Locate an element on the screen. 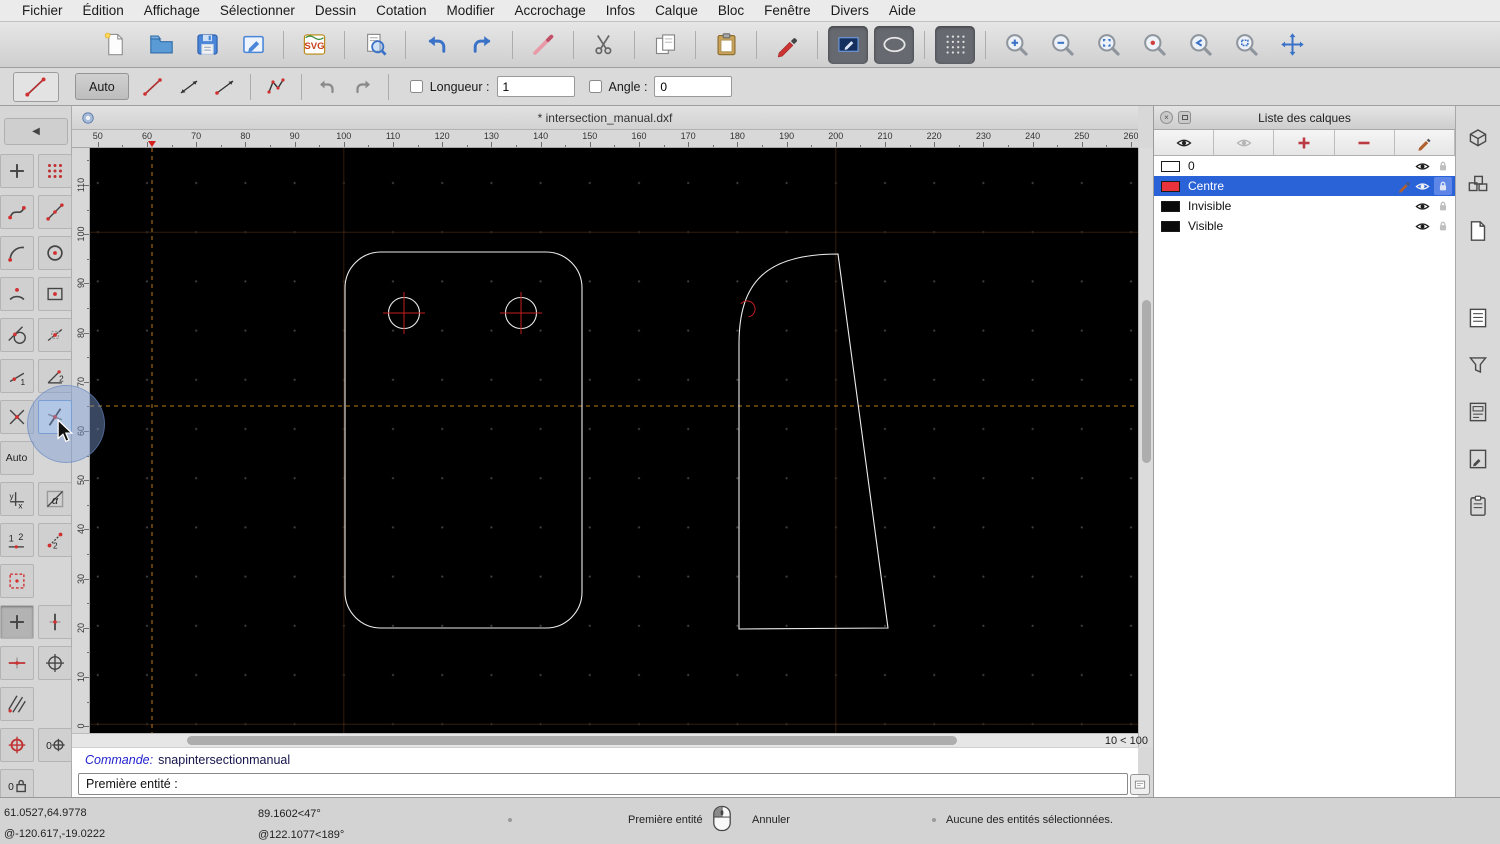 The image size is (1500, 844). redo-button is located at coordinates (482, 45).